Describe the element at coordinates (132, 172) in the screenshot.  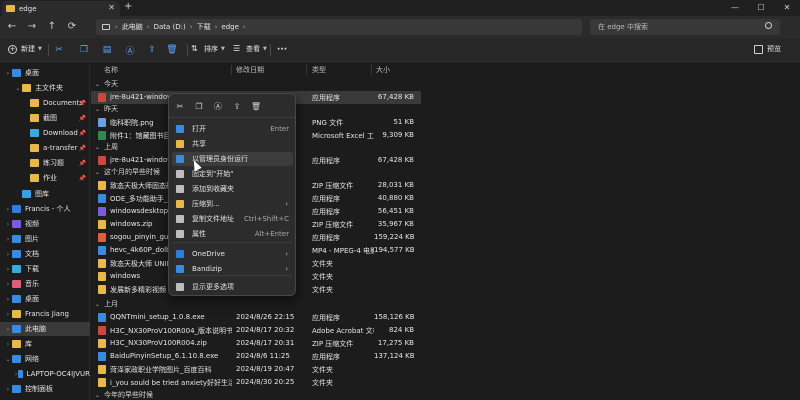
I see `group-label: 这个月的早些时候` at that location.